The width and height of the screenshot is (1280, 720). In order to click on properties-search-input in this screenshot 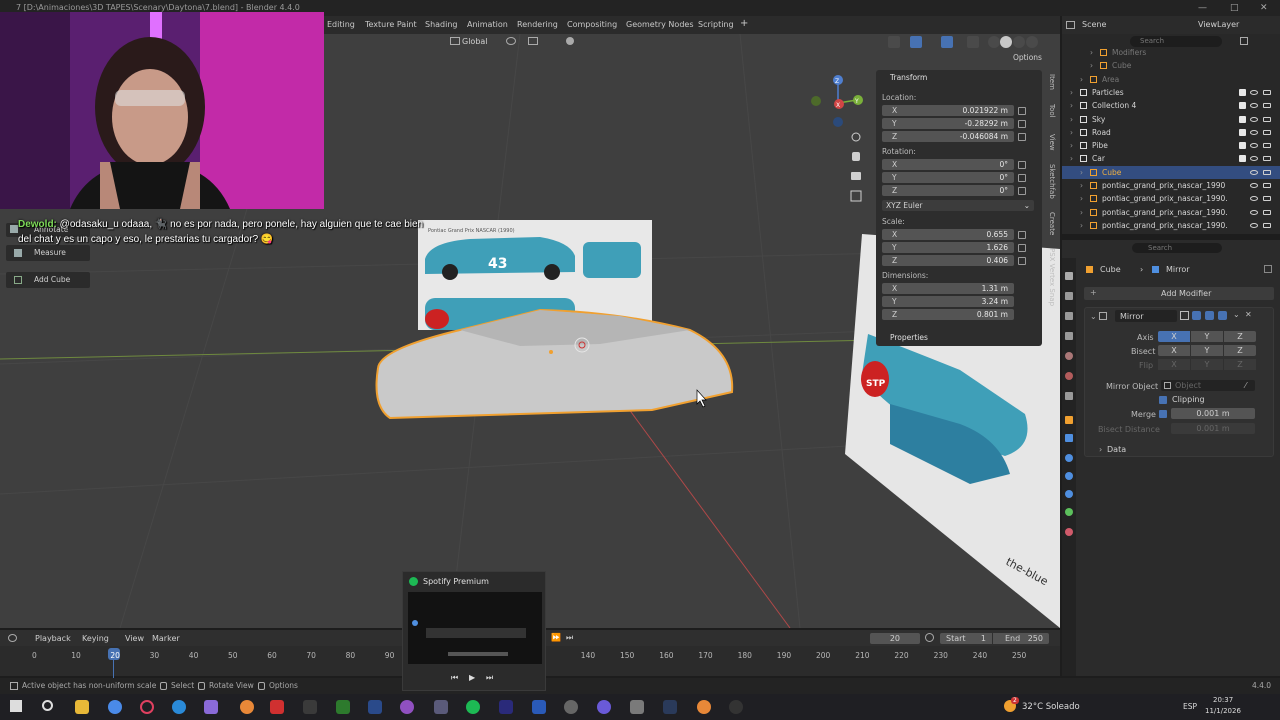, I will do `click(1177, 248)`.